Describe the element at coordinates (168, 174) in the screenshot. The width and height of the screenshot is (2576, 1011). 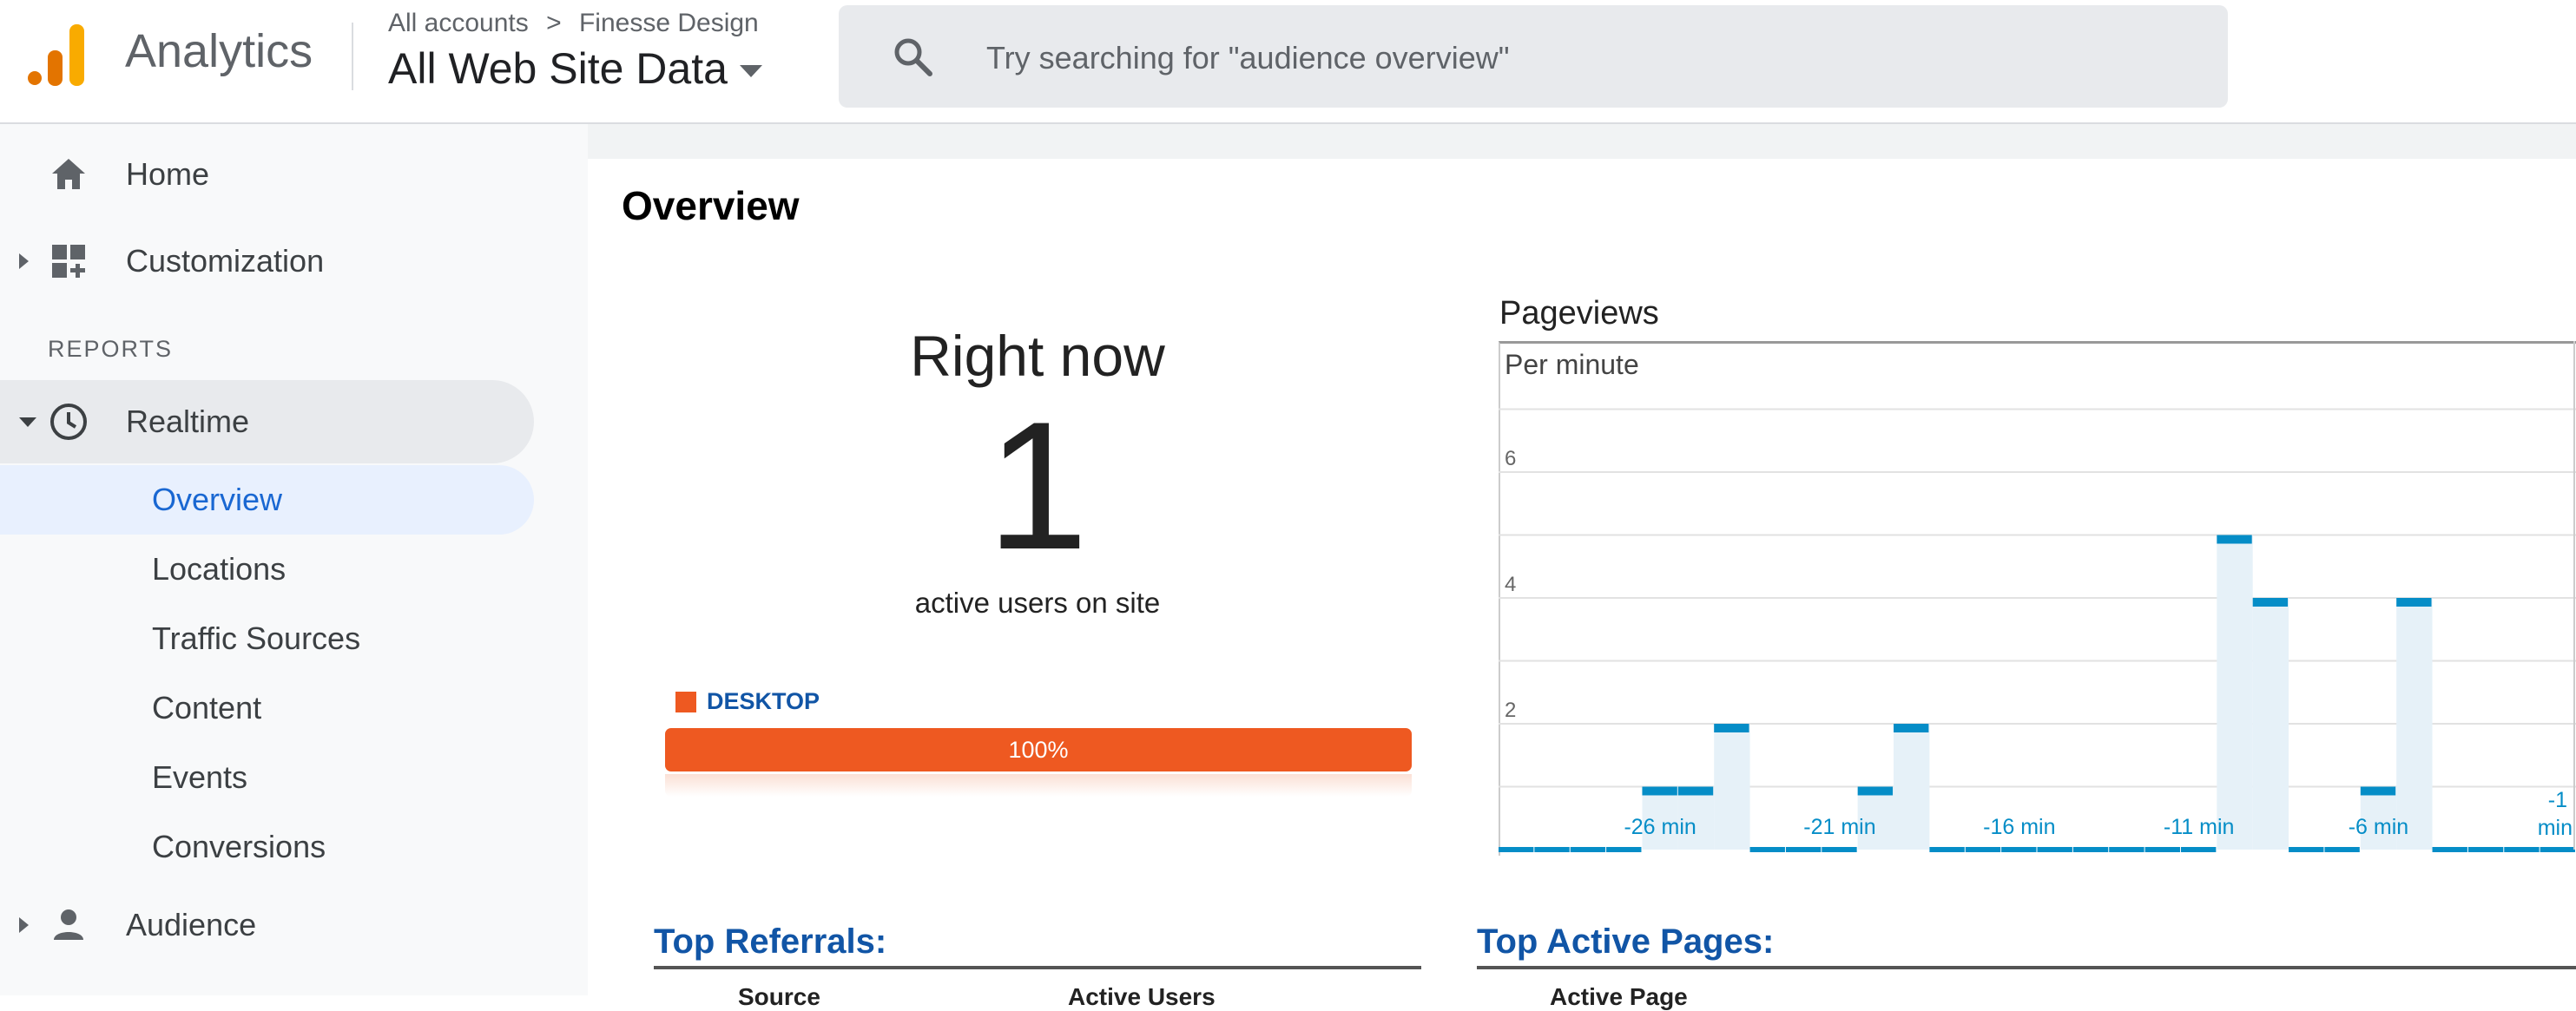
I see `sidebar-item-label: Home` at that location.